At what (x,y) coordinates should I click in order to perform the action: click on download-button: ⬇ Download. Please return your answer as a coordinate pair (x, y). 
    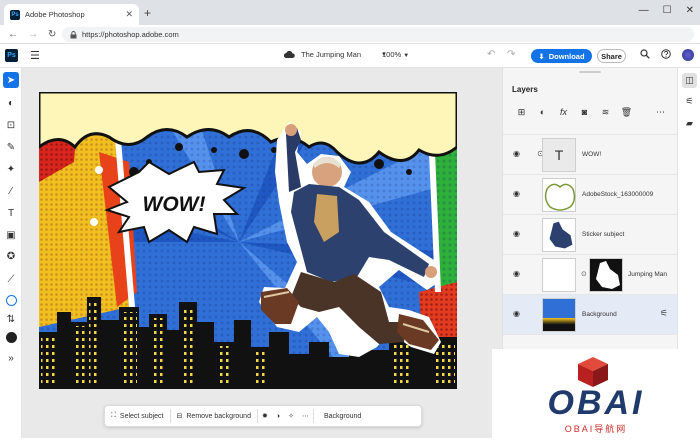
    Looking at the image, I should click on (561, 56).